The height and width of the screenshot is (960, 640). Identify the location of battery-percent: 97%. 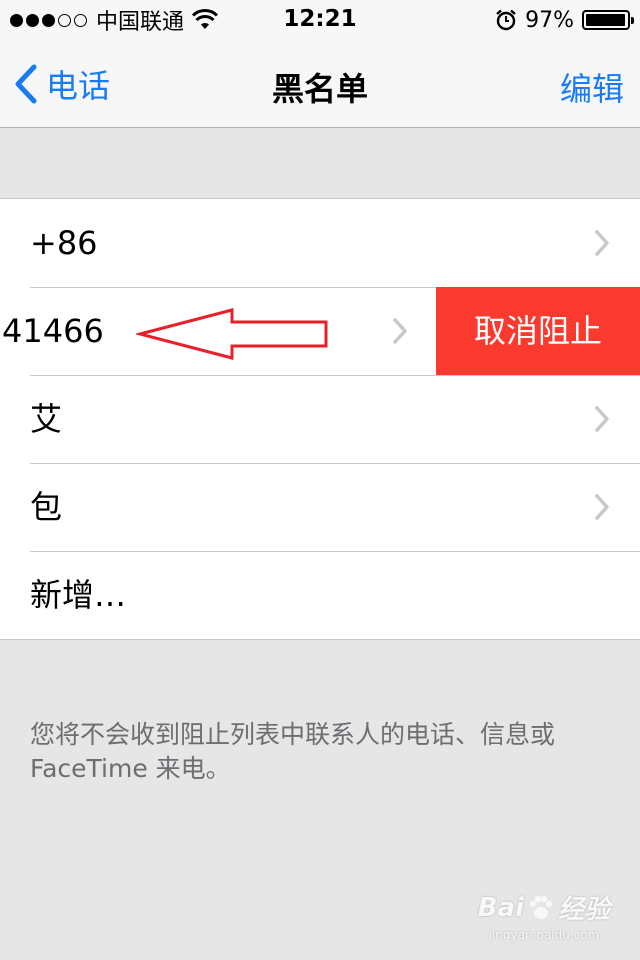
(549, 20).